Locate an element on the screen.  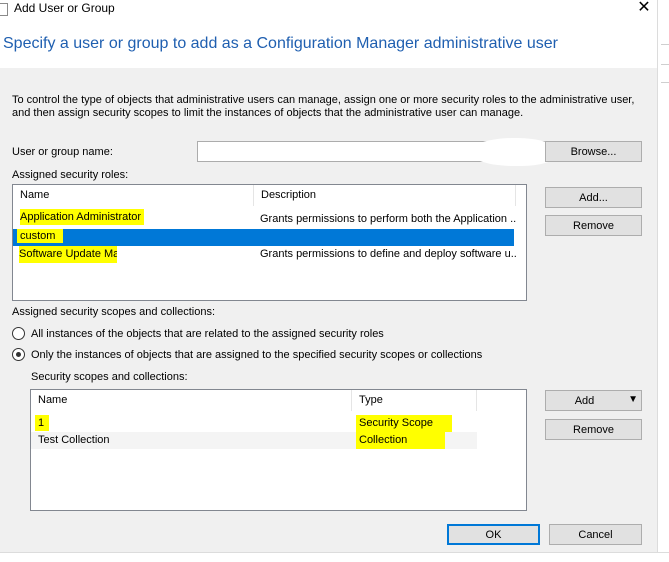
remove-role-button: Remove is located at coordinates (593, 225).